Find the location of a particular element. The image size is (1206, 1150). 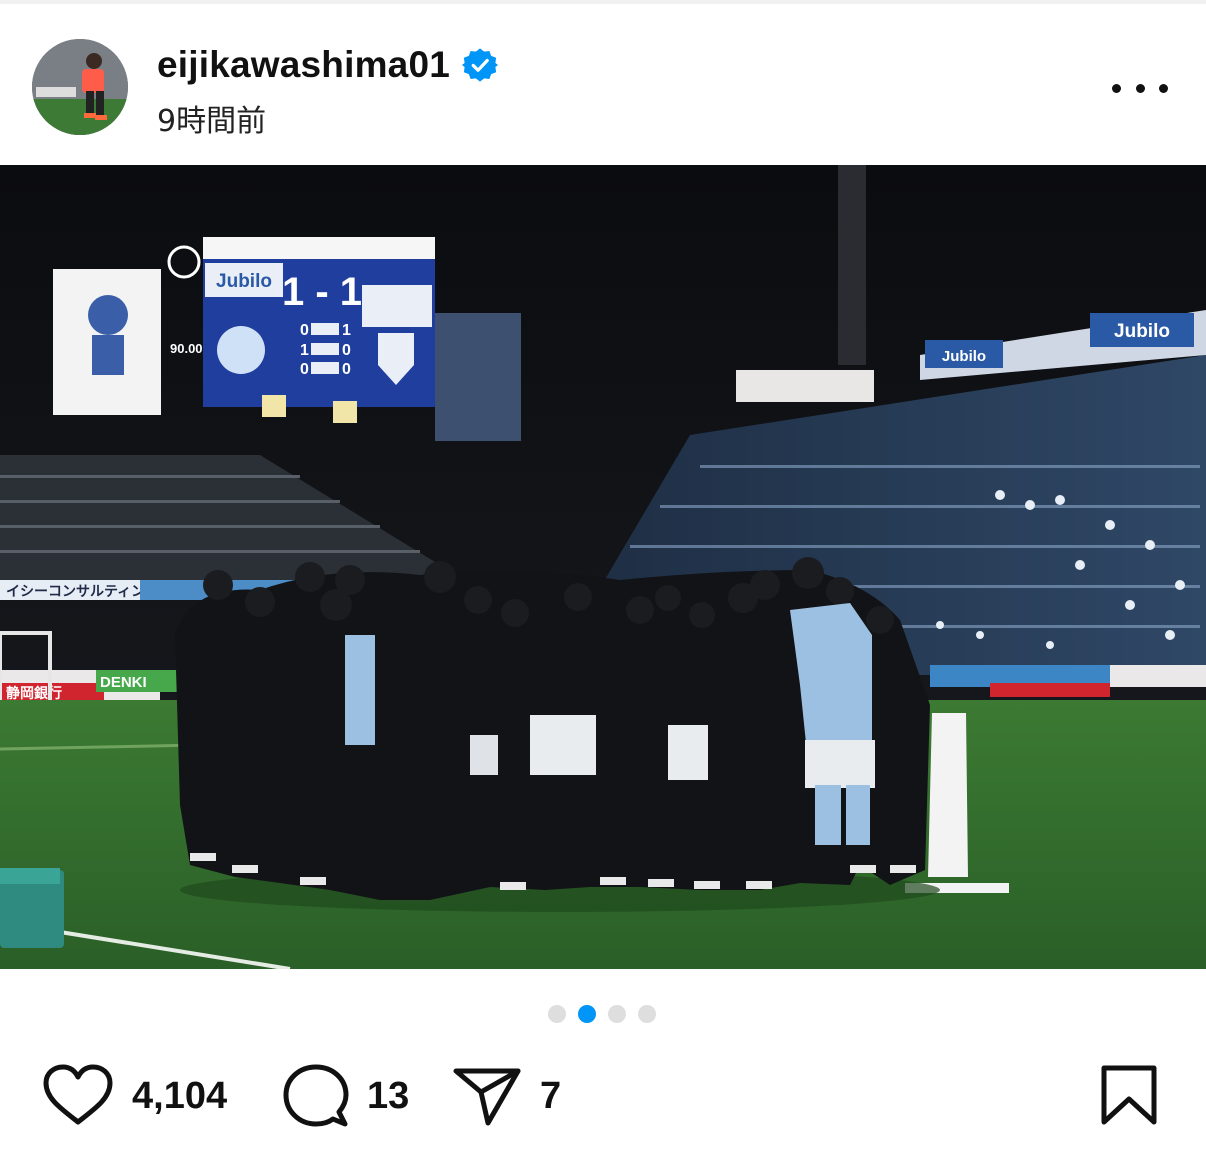

scoreboard-match-time: 90.00 is located at coordinates (186, 348).